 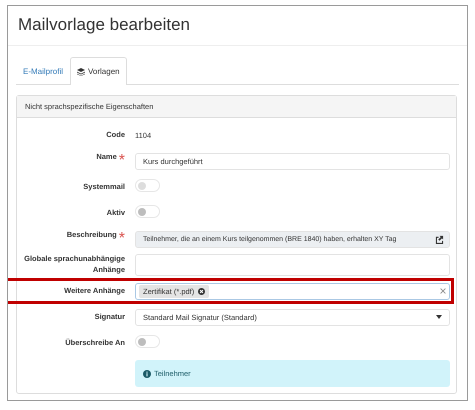 What do you see at coordinates (237, 26) in the screenshot?
I see `page-title: Mailvorlage bearbeiten` at bounding box center [237, 26].